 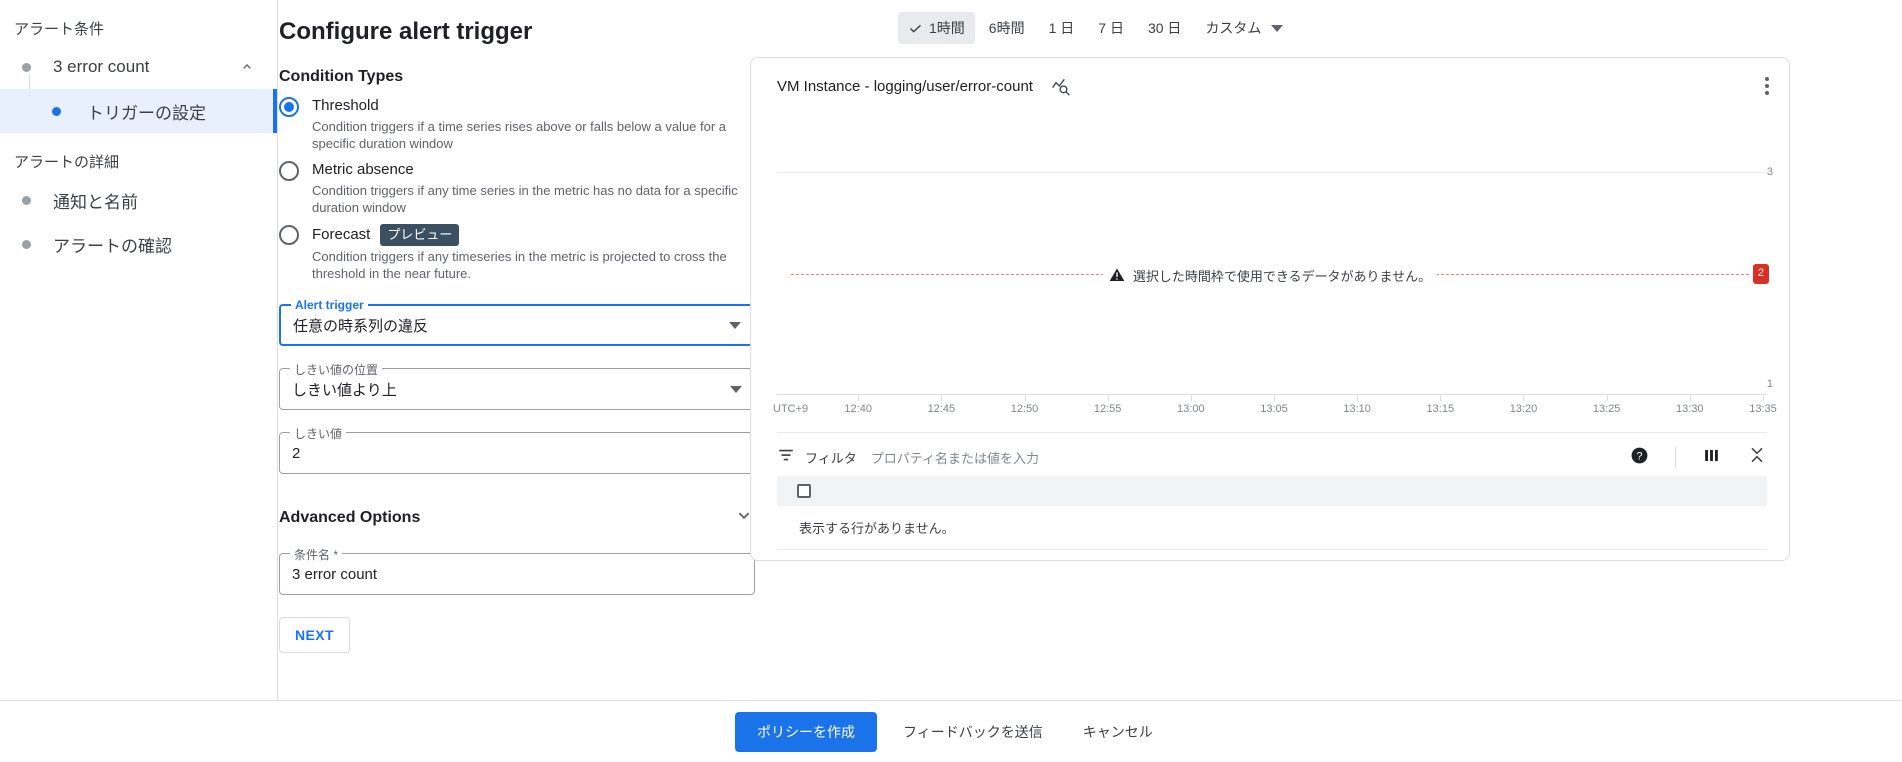 I want to click on condition-name-value: 3 error count, so click(x=335, y=574).